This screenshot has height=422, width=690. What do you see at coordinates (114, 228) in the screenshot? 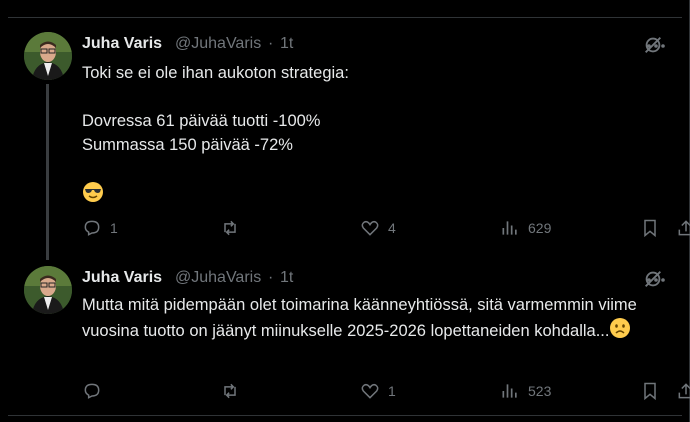
I see `reply-count: 1` at bounding box center [114, 228].